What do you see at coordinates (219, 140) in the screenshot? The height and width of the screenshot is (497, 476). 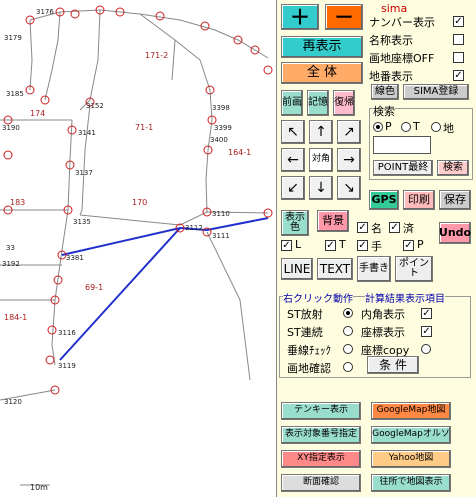 I see `point-label: 3400` at bounding box center [219, 140].